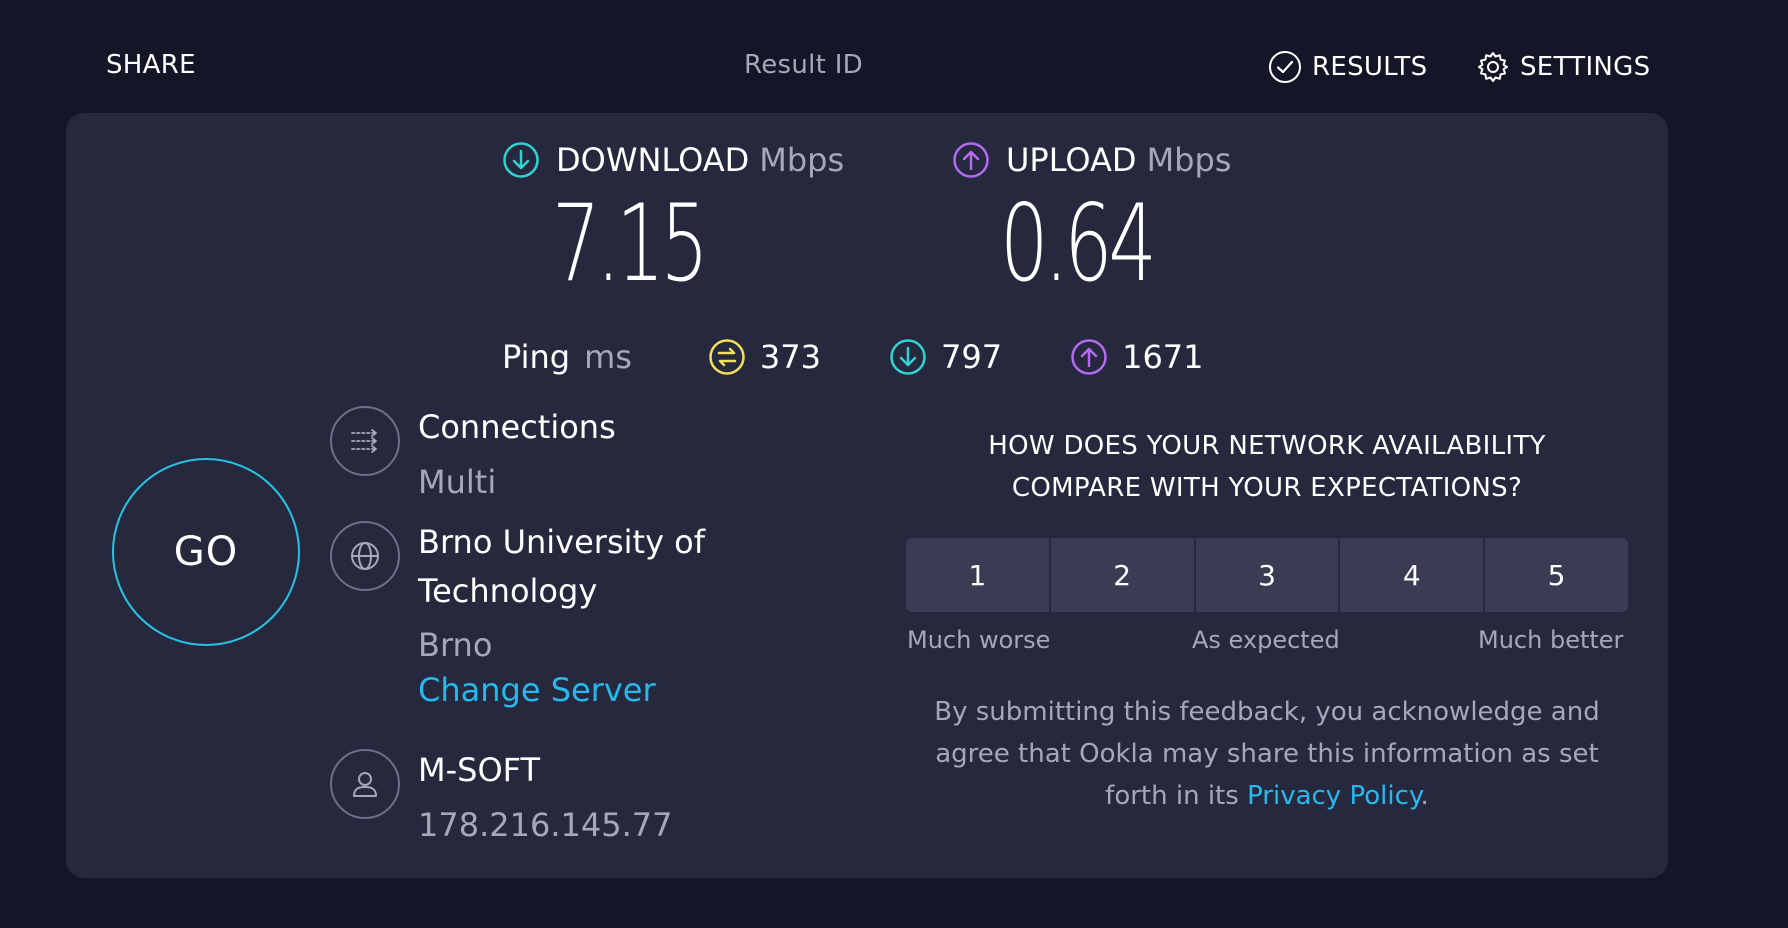 The width and height of the screenshot is (1788, 928). I want to click on upload-ping-icon, so click(1089, 357).